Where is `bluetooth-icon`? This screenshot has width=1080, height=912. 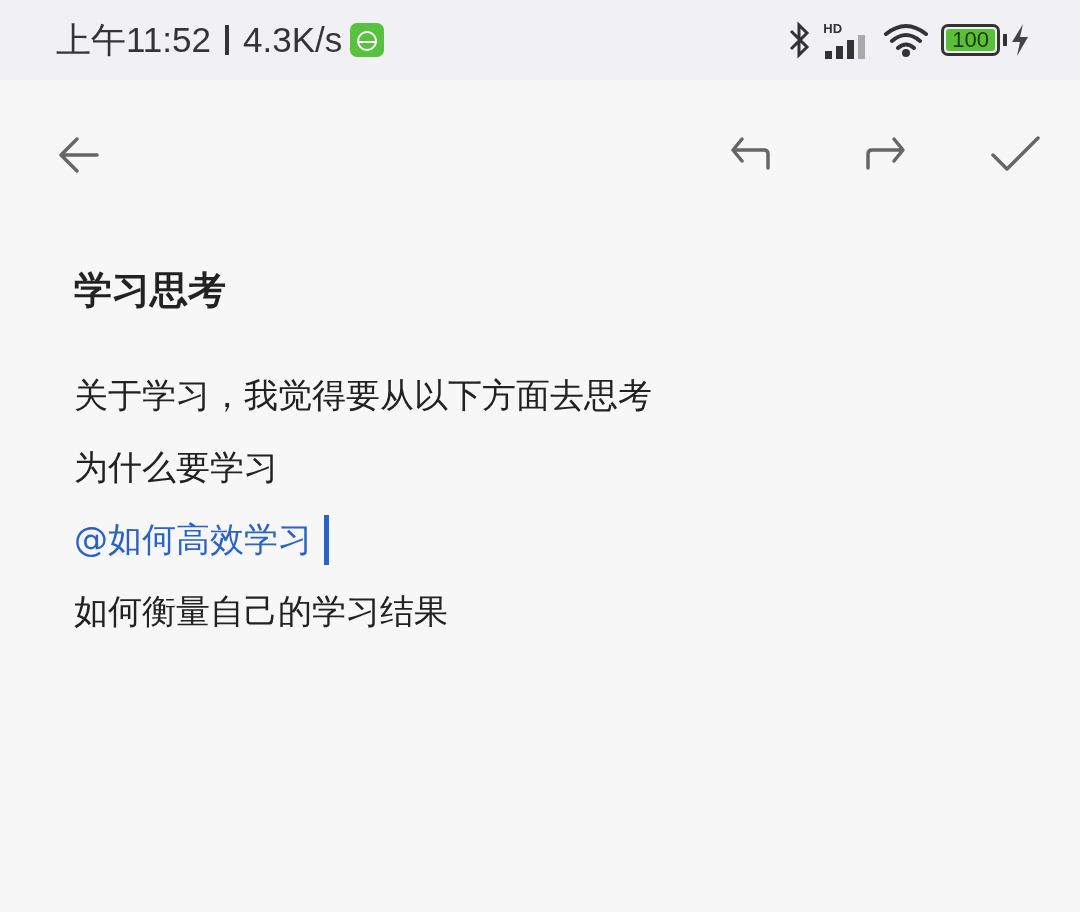
bluetooth-icon is located at coordinates (799, 40).